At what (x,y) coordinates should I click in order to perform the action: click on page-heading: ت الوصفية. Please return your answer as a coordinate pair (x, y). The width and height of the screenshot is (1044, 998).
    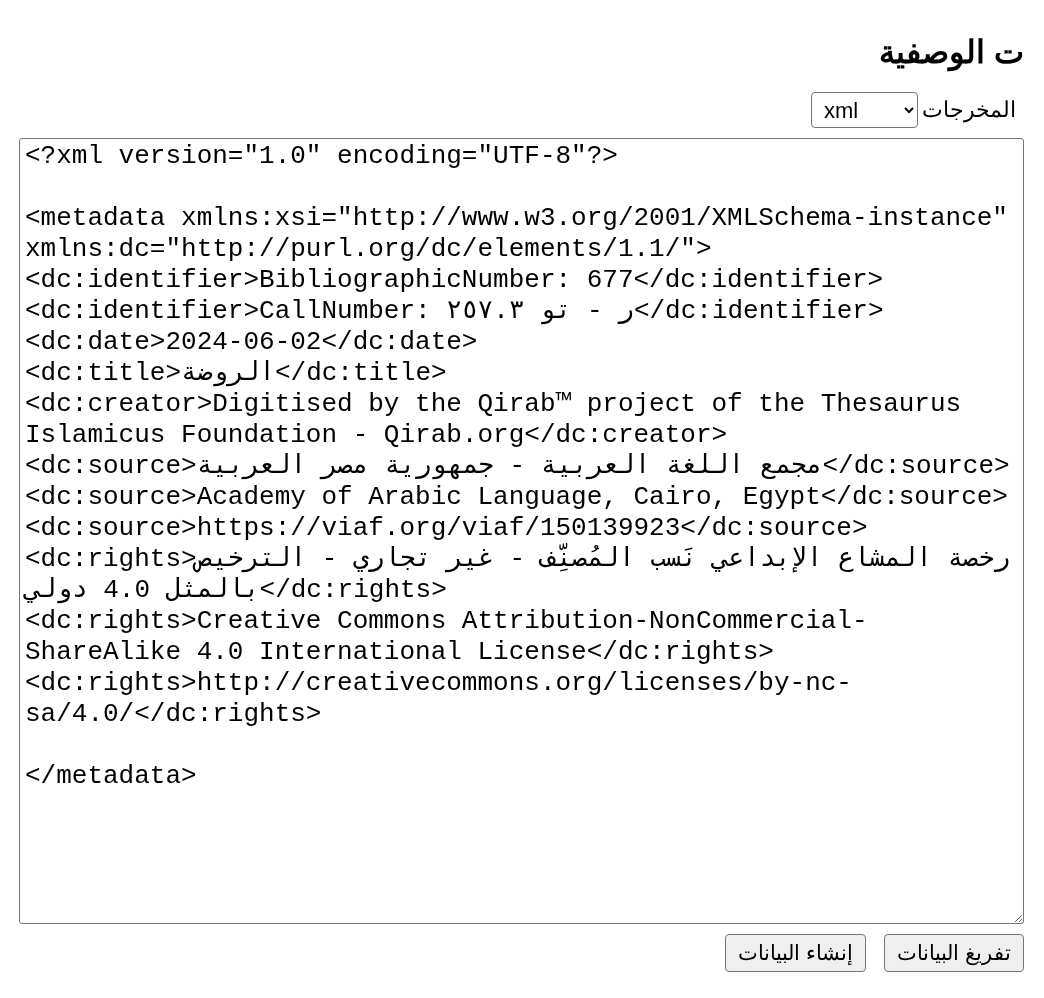
    Looking at the image, I should click on (951, 52).